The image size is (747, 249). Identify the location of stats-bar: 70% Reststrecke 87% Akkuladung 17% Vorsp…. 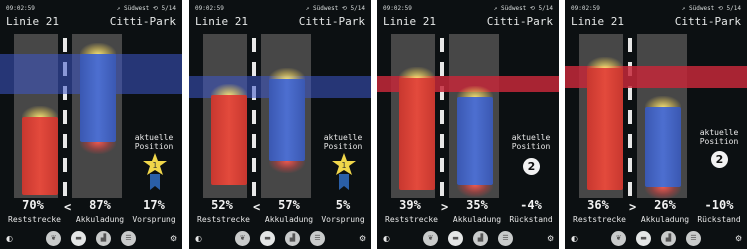
(91, 213).